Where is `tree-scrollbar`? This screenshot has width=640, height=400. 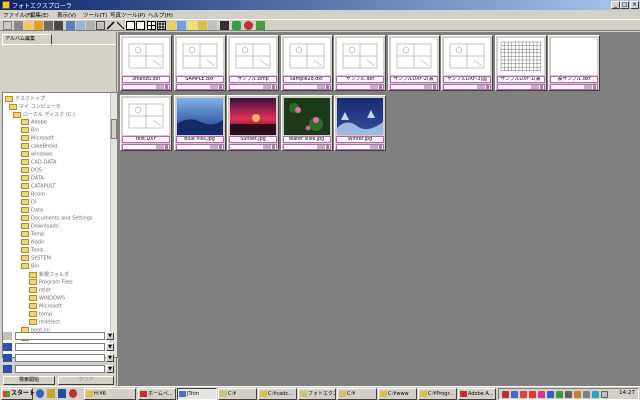 tree-scrollbar is located at coordinates (113, 225).